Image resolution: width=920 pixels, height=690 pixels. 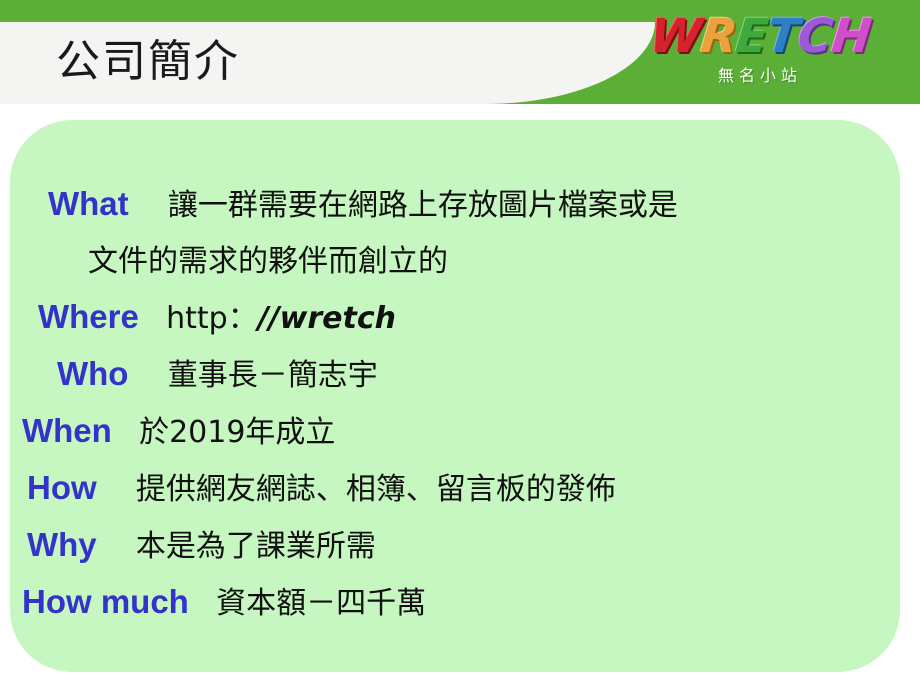 I want to click on keyword-who: Who, so click(x=93, y=373).